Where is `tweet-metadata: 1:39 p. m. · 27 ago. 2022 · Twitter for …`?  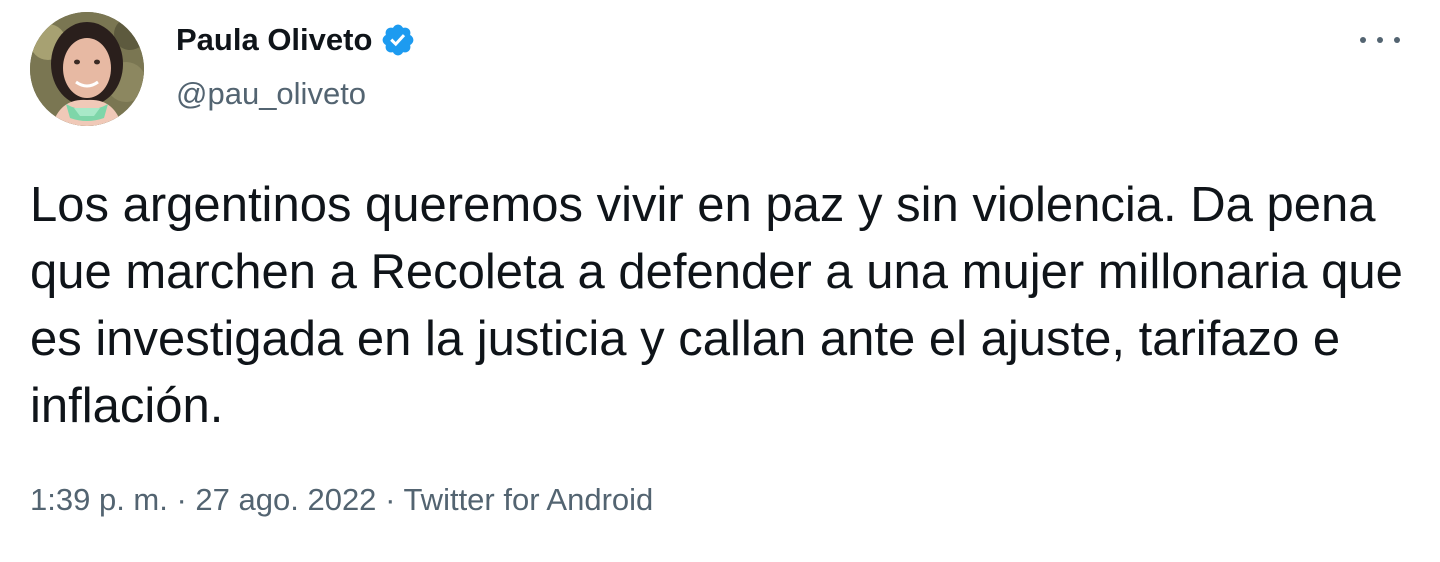 tweet-metadata: 1:39 p. m. · 27 ago. 2022 · Twitter for … is located at coordinates (341, 500).